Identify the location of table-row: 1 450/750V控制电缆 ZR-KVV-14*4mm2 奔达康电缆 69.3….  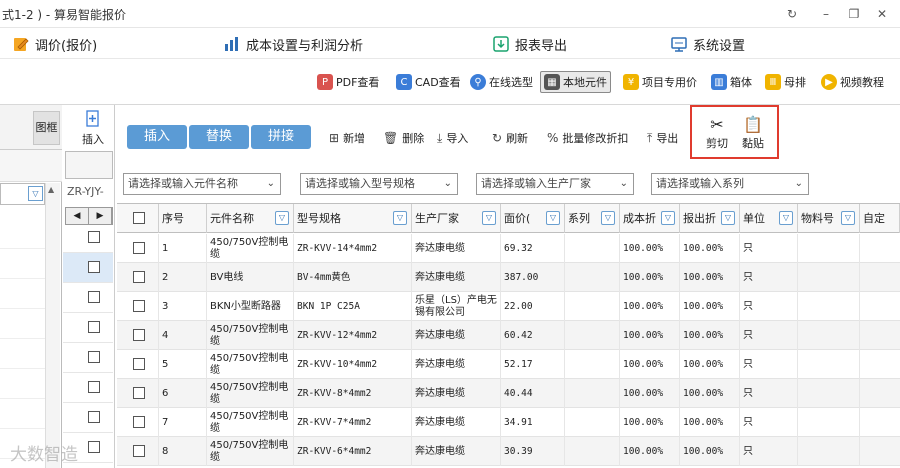
(508, 248).